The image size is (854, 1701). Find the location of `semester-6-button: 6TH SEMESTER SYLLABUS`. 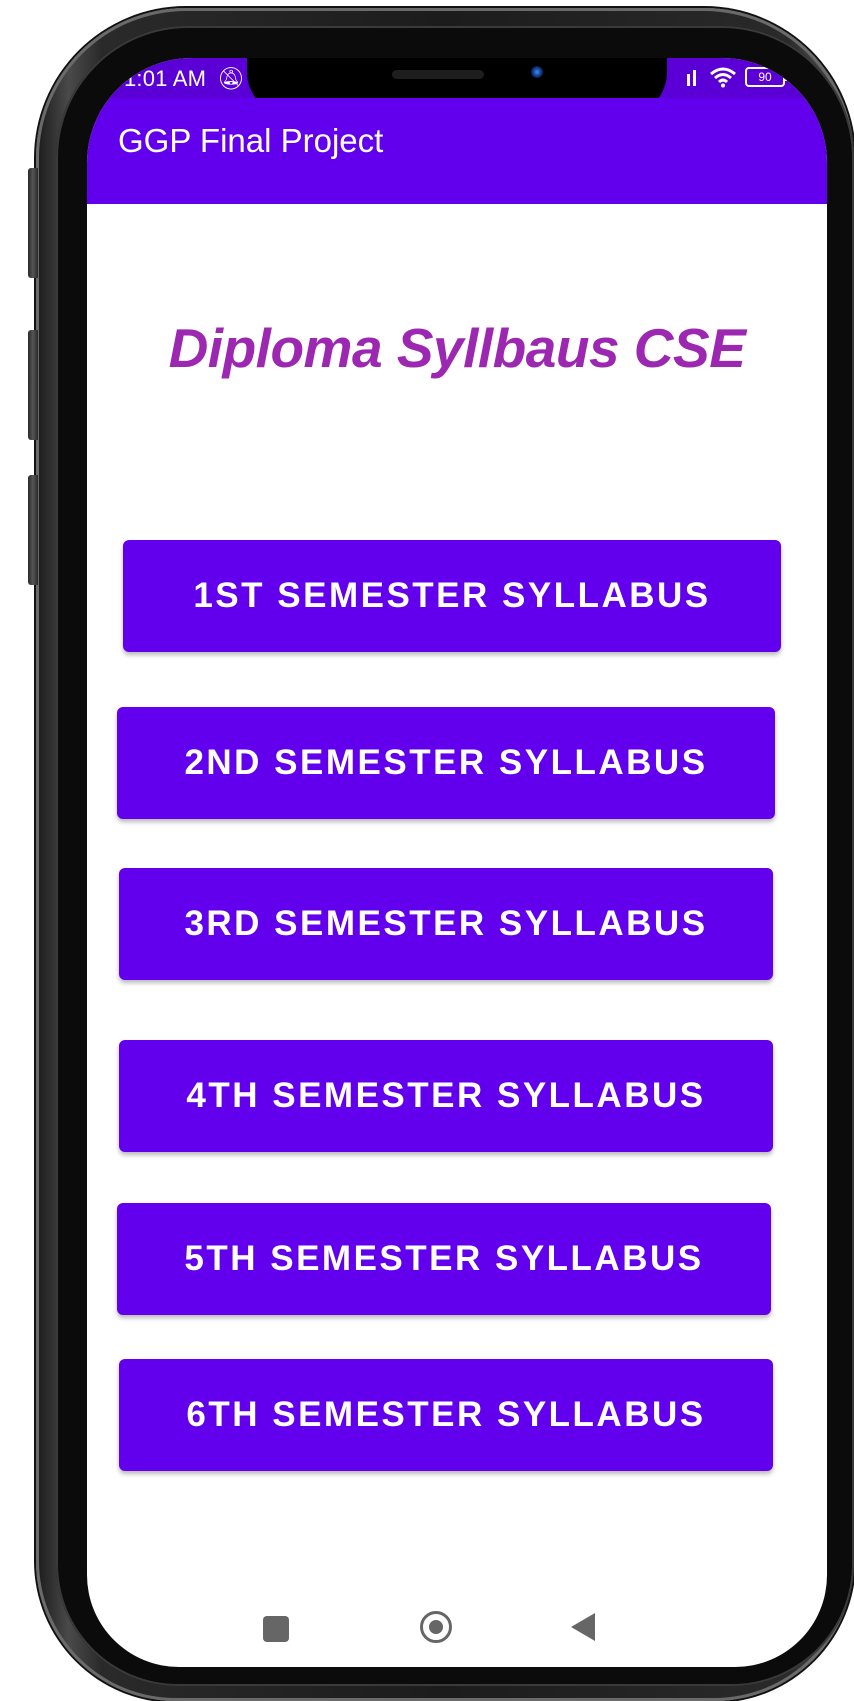

semester-6-button: 6TH SEMESTER SYLLABUS is located at coordinates (446, 1415).